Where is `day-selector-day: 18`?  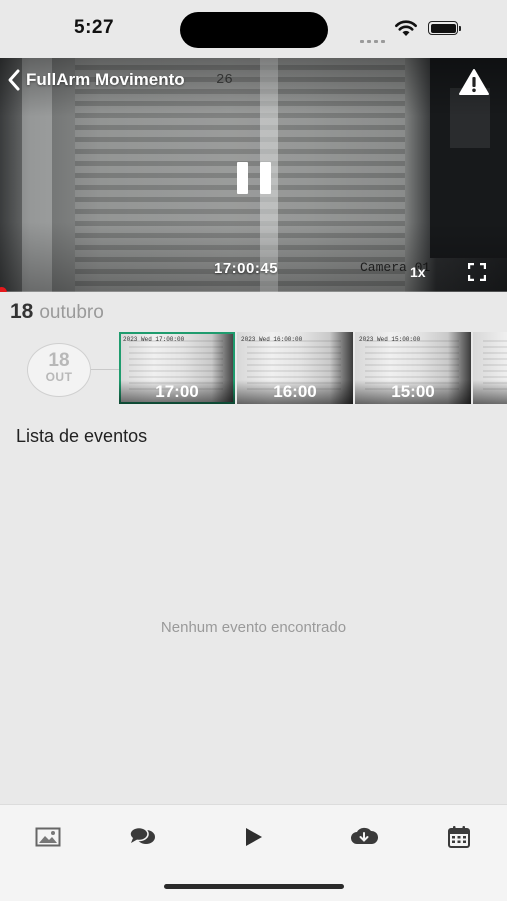 day-selector-day: 18 is located at coordinates (59, 360).